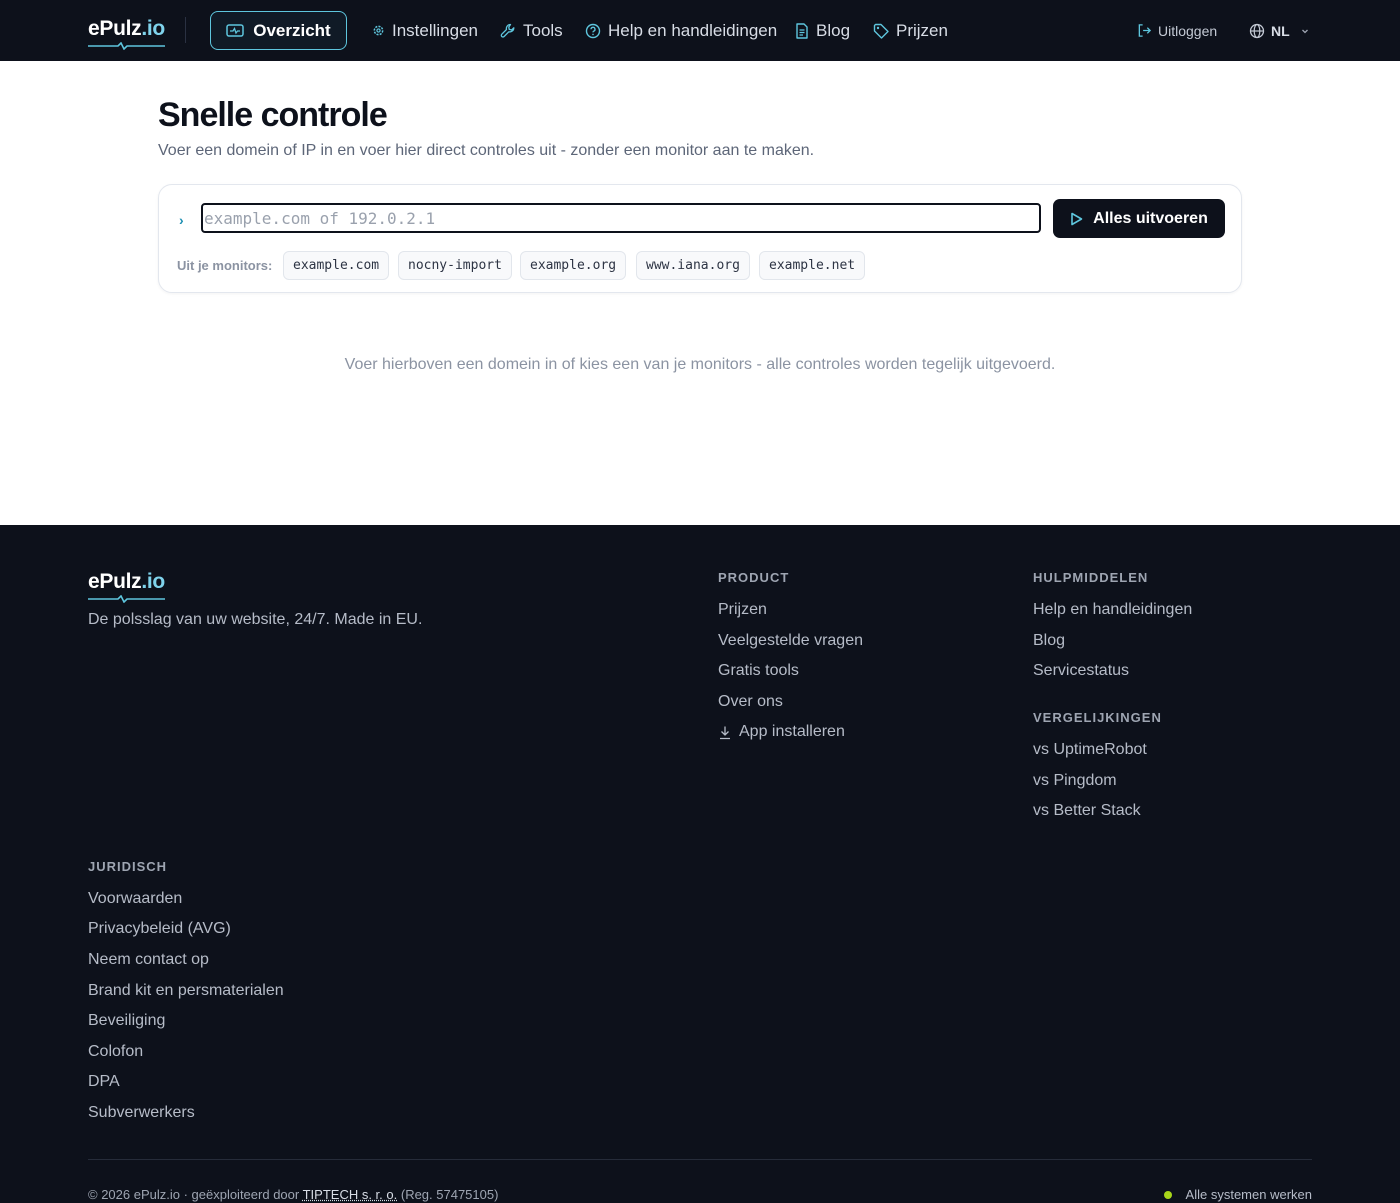 Image resolution: width=1400 pixels, height=1203 pixels. I want to click on footer-link-subprocessors: Subverwerkers, so click(141, 1113).